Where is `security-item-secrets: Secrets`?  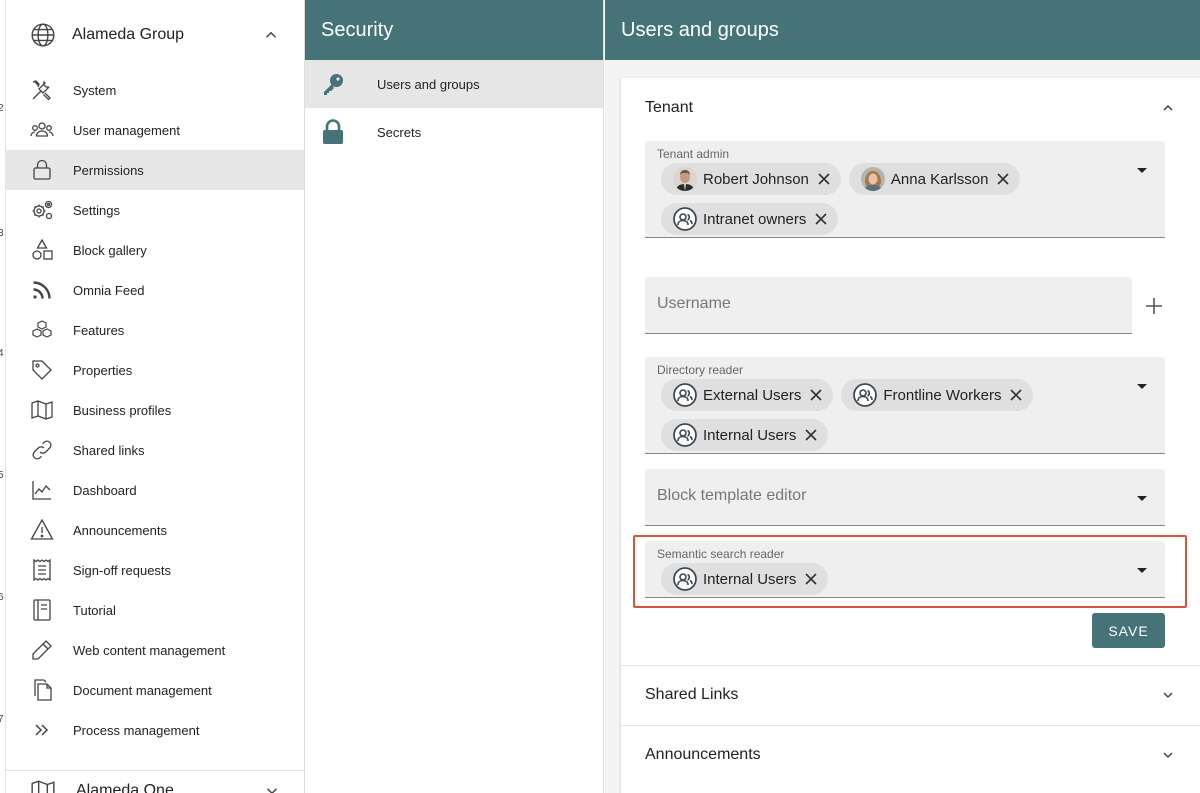
security-item-secrets: Secrets is located at coordinates (454, 132).